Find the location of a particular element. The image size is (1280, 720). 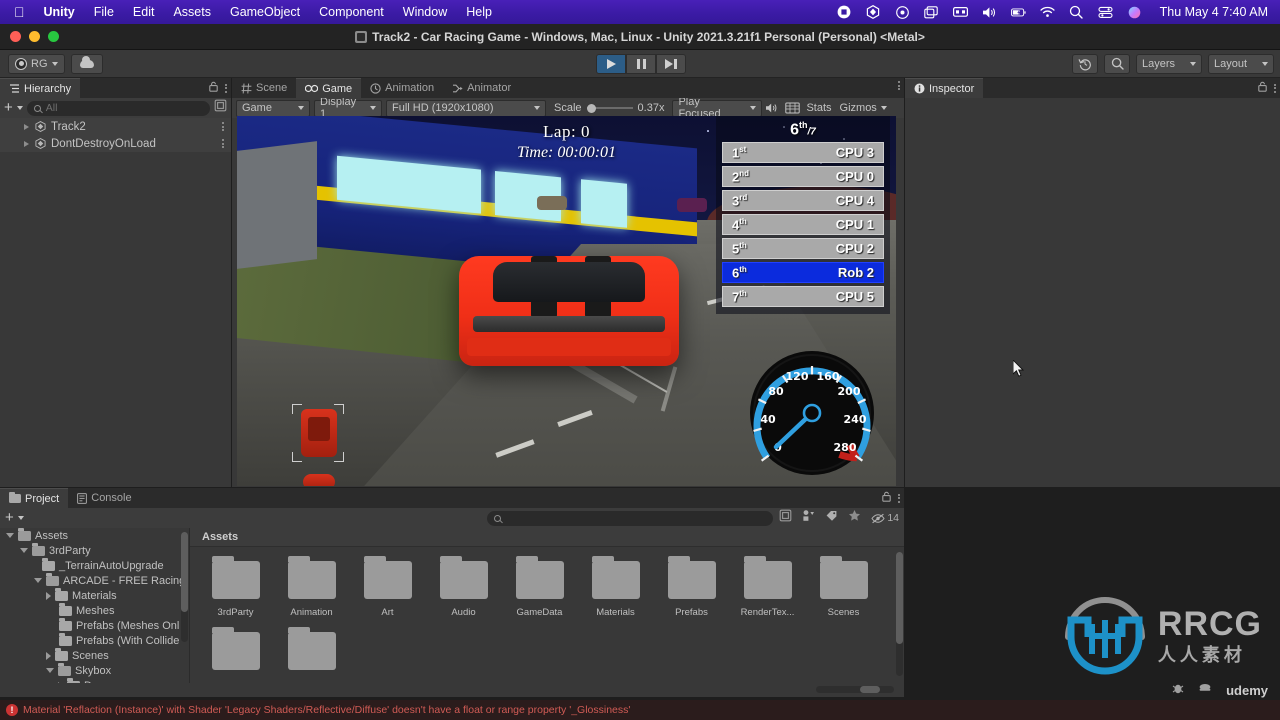

type-filter-icon is located at coordinates (808, 518).